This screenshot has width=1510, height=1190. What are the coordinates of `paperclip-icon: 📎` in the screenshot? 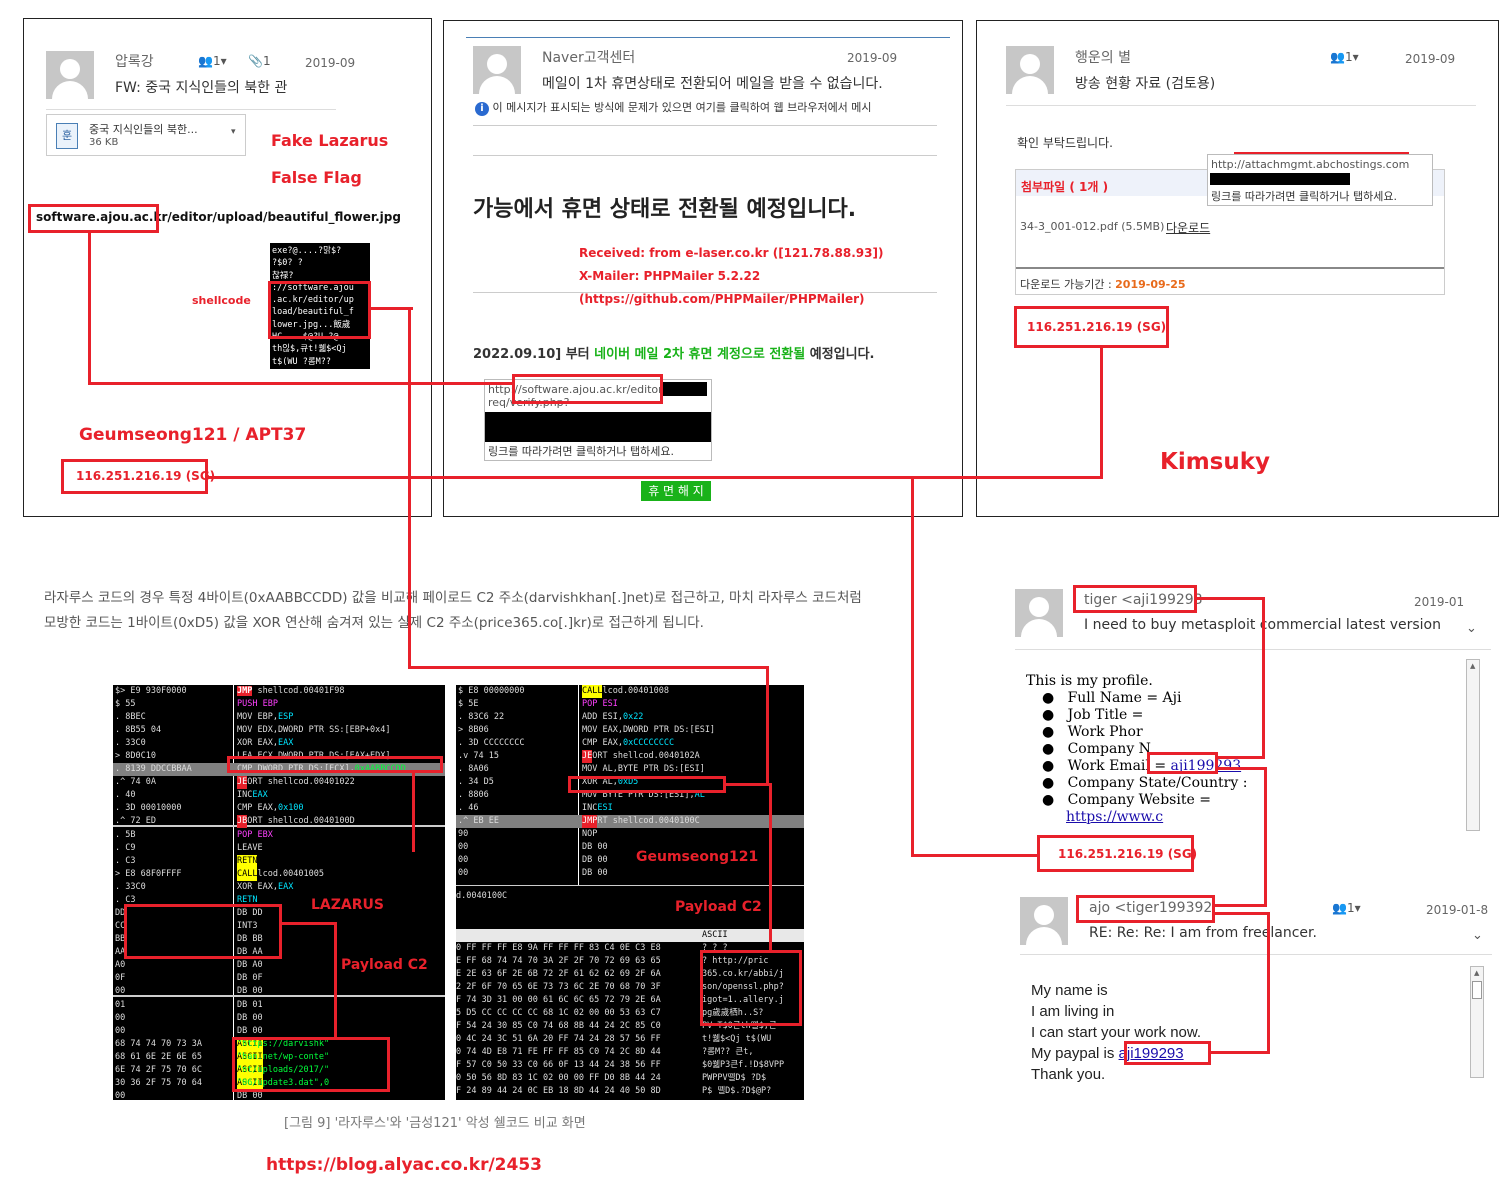 It's located at (255, 61).